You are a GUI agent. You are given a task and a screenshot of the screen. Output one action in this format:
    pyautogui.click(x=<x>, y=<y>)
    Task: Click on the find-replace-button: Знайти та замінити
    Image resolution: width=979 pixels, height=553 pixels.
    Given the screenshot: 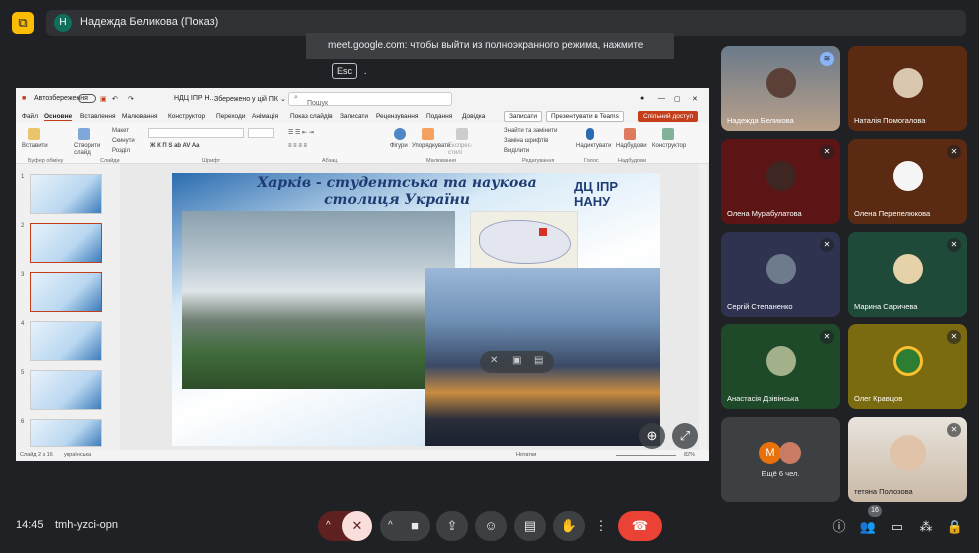 What is the action you would take?
    pyautogui.click(x=530, y=131)
    